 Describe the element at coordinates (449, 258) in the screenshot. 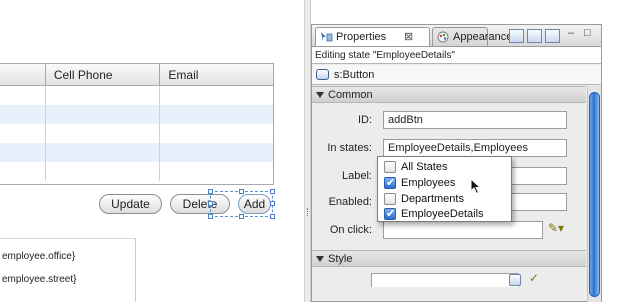

I see `section-style-header: Style` at that location.